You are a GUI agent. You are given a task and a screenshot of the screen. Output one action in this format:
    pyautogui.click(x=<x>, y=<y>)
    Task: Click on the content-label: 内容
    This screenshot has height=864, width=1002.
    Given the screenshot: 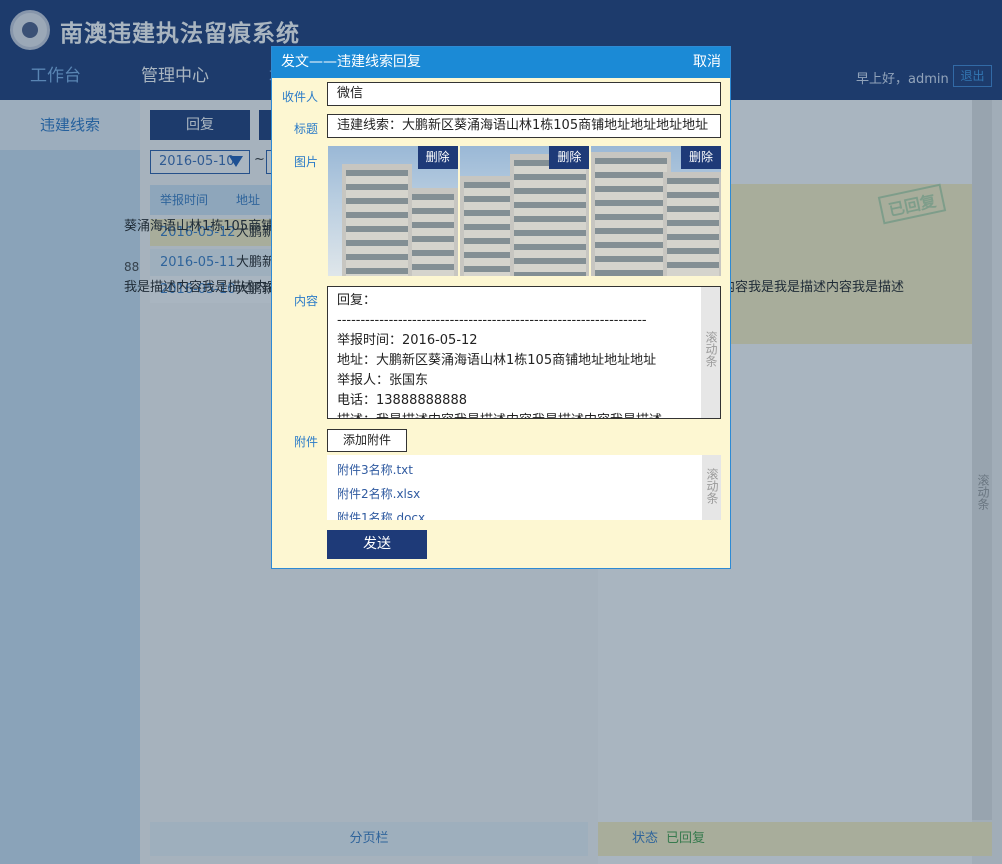 What is the action you would take?
    pyautogui.click(x=305, y=301)
    